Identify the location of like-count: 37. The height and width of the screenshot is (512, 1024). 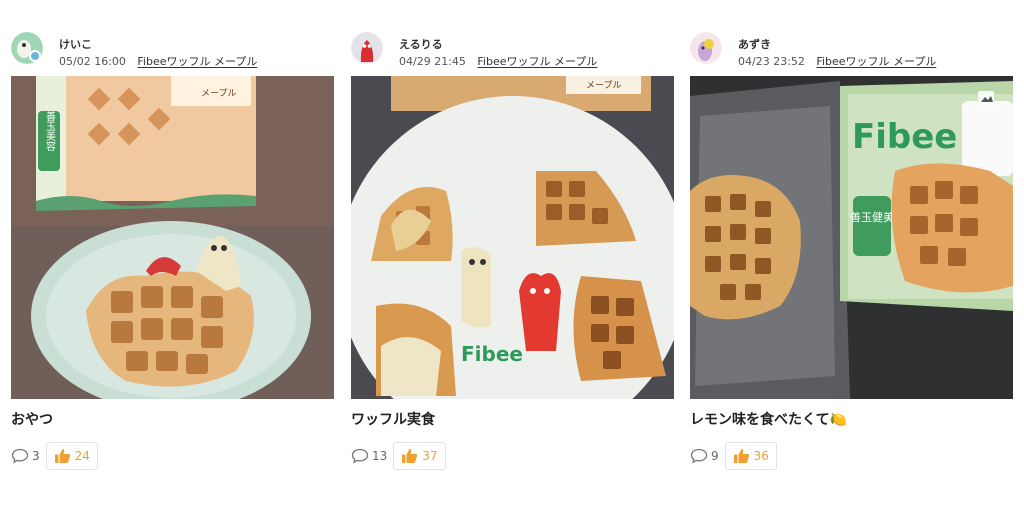
(430, 456).